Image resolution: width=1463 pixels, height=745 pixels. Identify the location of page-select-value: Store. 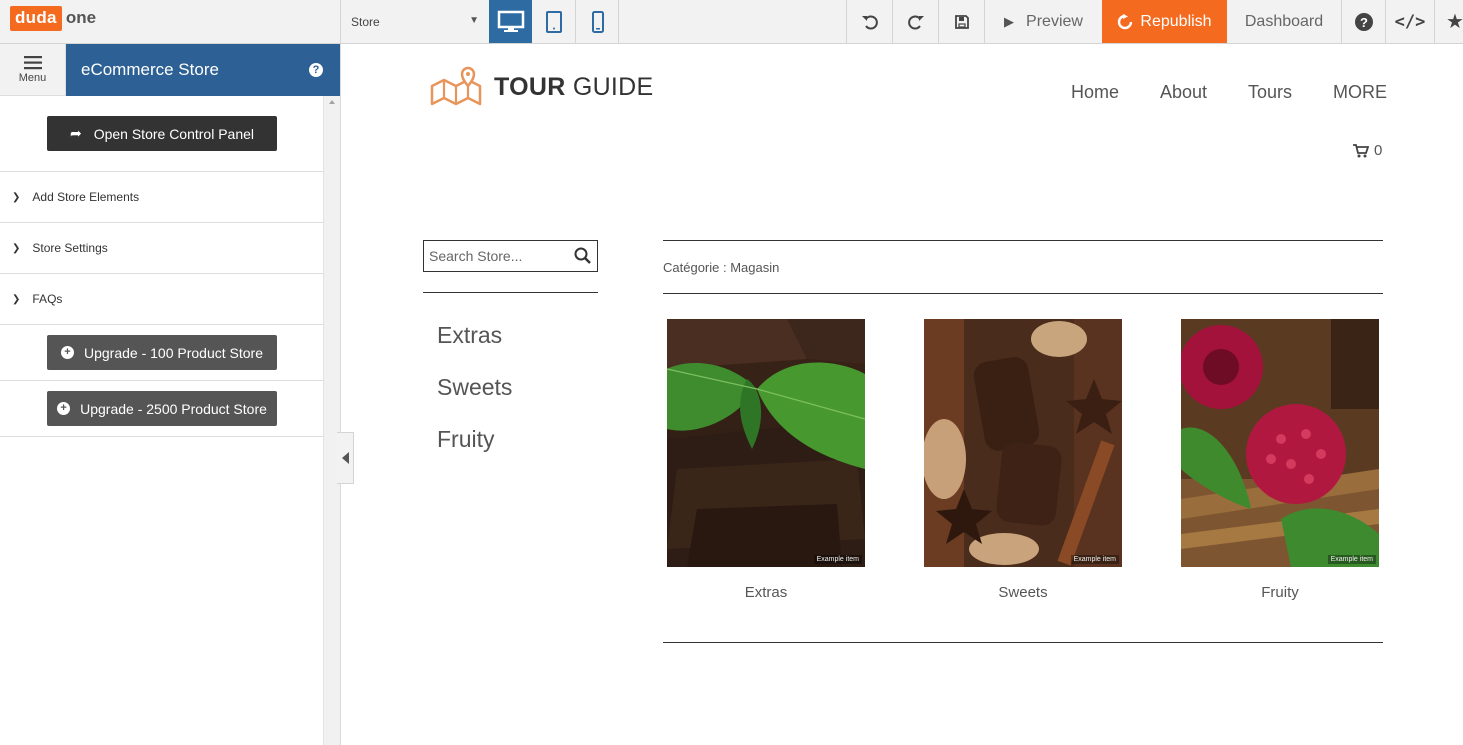
(365, 21).